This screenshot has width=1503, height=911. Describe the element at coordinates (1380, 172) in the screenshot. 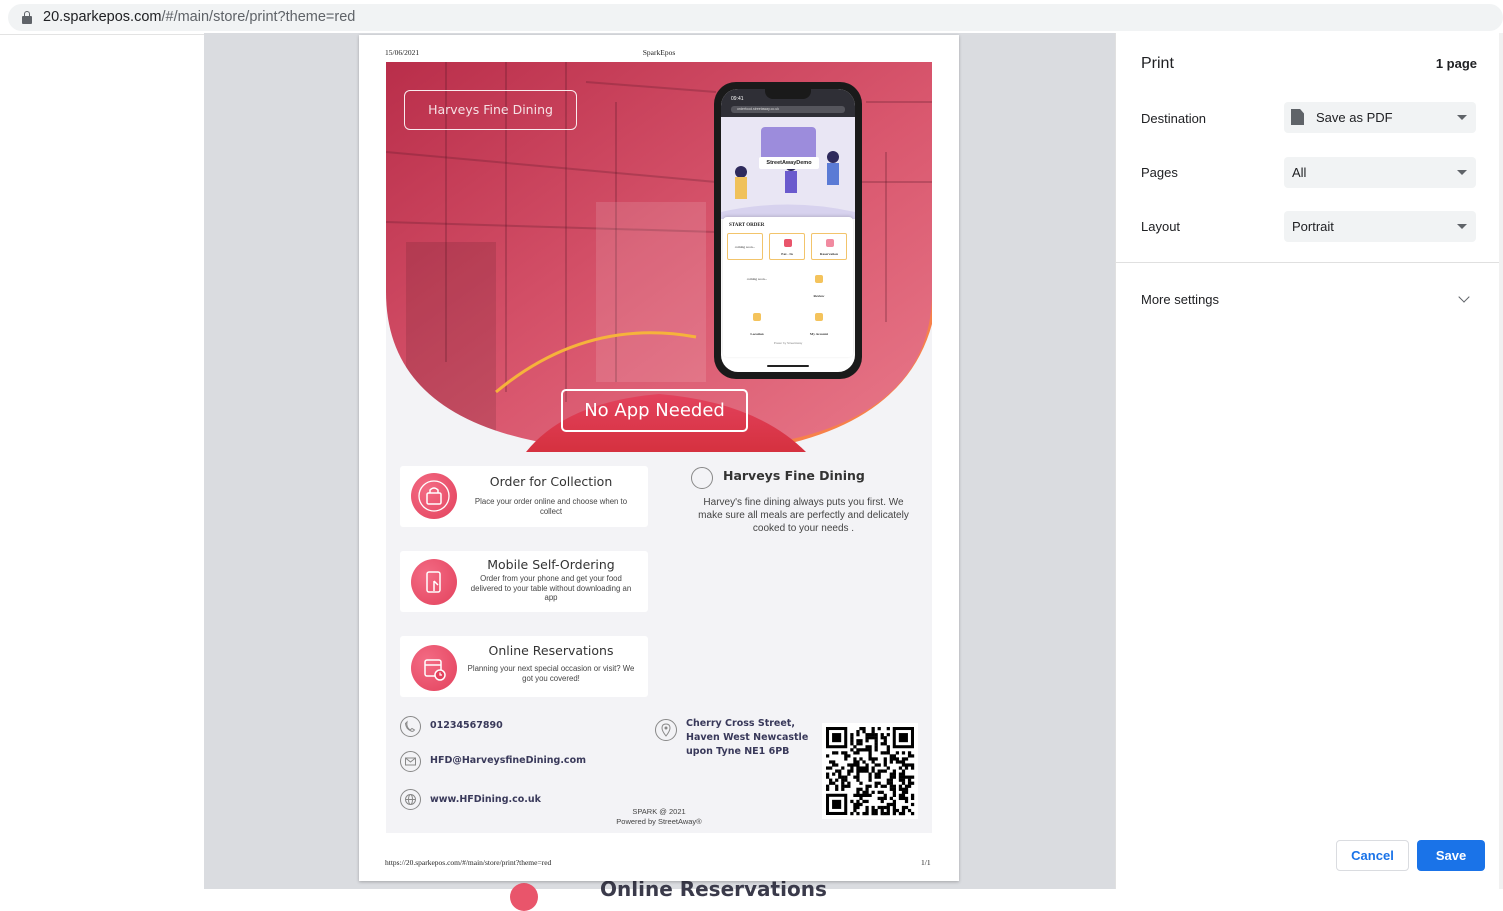

I see `pages-select: All` at that location.